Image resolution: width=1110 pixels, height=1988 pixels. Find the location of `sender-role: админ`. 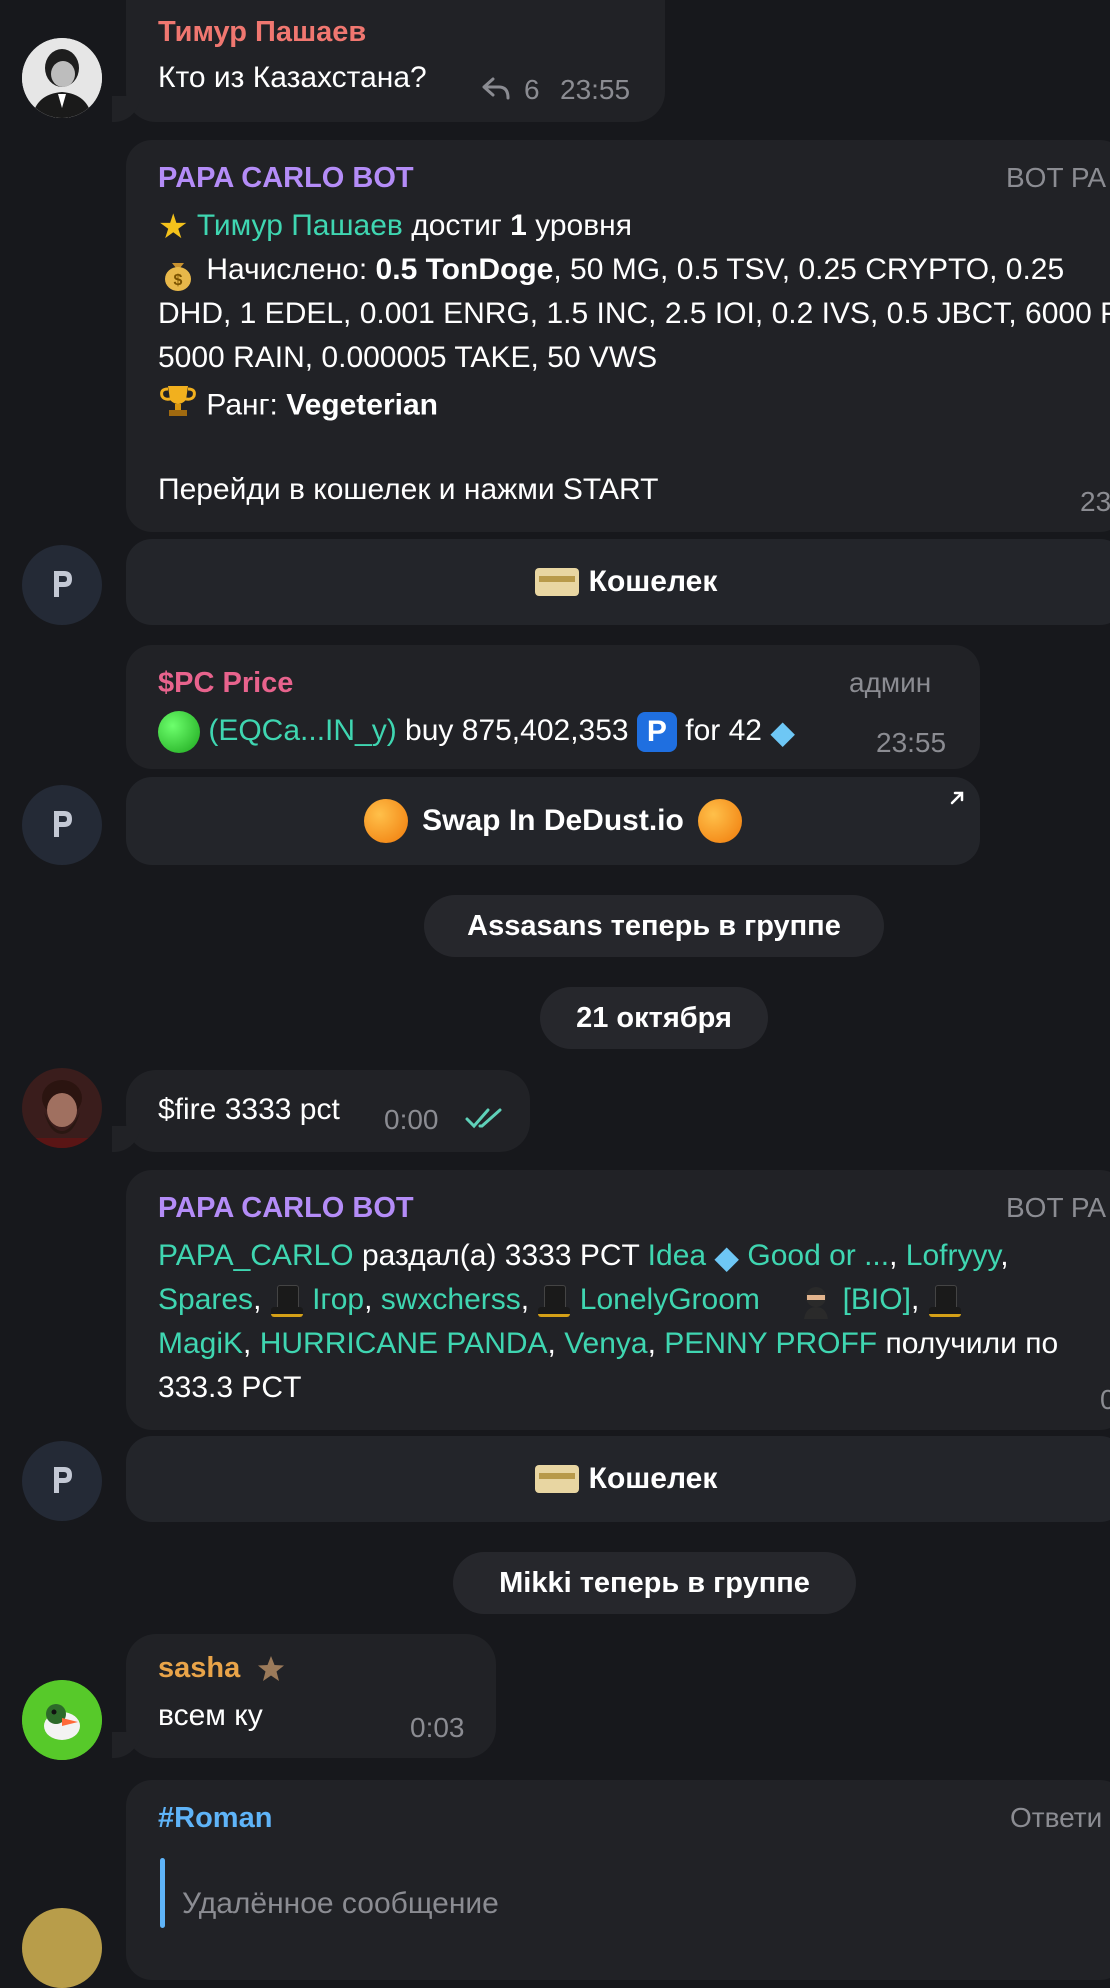

sender-role: админ is located at coordinates (890, 682).